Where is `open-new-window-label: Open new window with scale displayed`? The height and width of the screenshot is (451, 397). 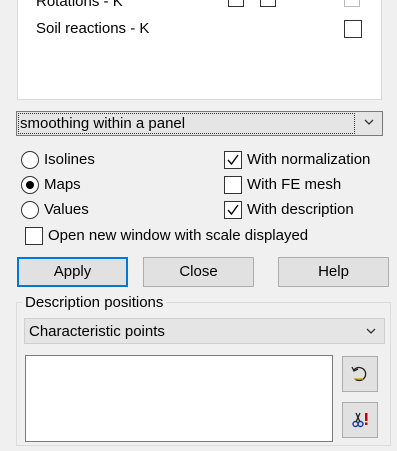
open-new-window-label: Open new window with scale displayed is located at coordinates (178, 235).